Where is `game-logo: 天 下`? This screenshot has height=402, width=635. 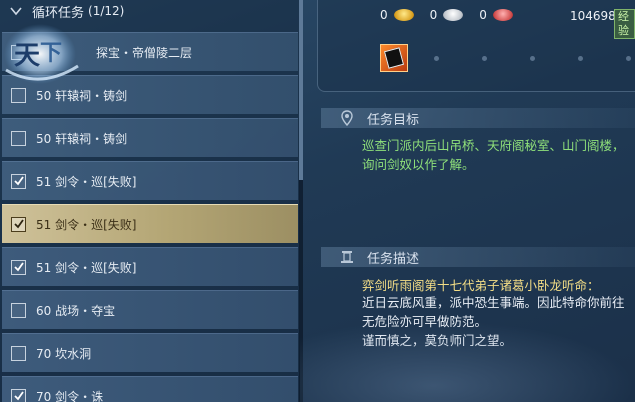 game-logo: 天 下 is located at coordinates (41, 54).